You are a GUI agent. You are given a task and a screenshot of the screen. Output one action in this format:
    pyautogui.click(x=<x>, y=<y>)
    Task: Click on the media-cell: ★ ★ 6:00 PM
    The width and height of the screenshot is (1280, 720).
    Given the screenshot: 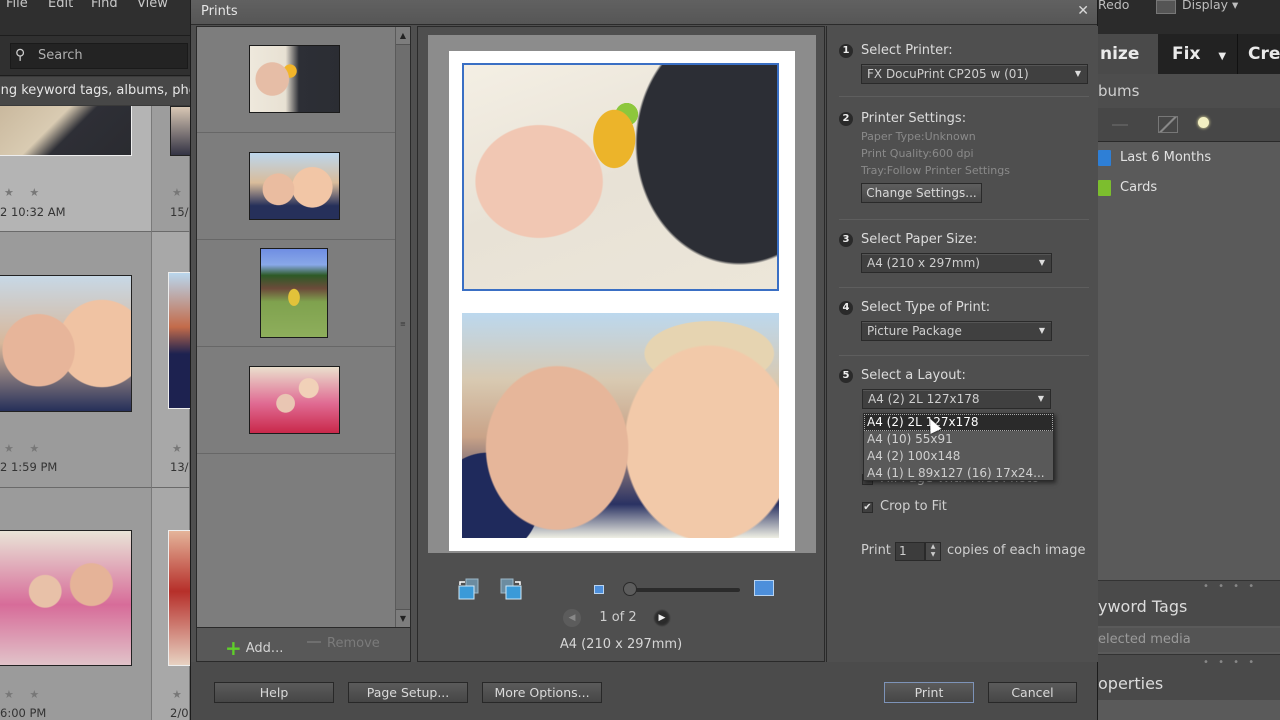 What is the action you would take?
    pyautogui.click(x=76, y=604)
    